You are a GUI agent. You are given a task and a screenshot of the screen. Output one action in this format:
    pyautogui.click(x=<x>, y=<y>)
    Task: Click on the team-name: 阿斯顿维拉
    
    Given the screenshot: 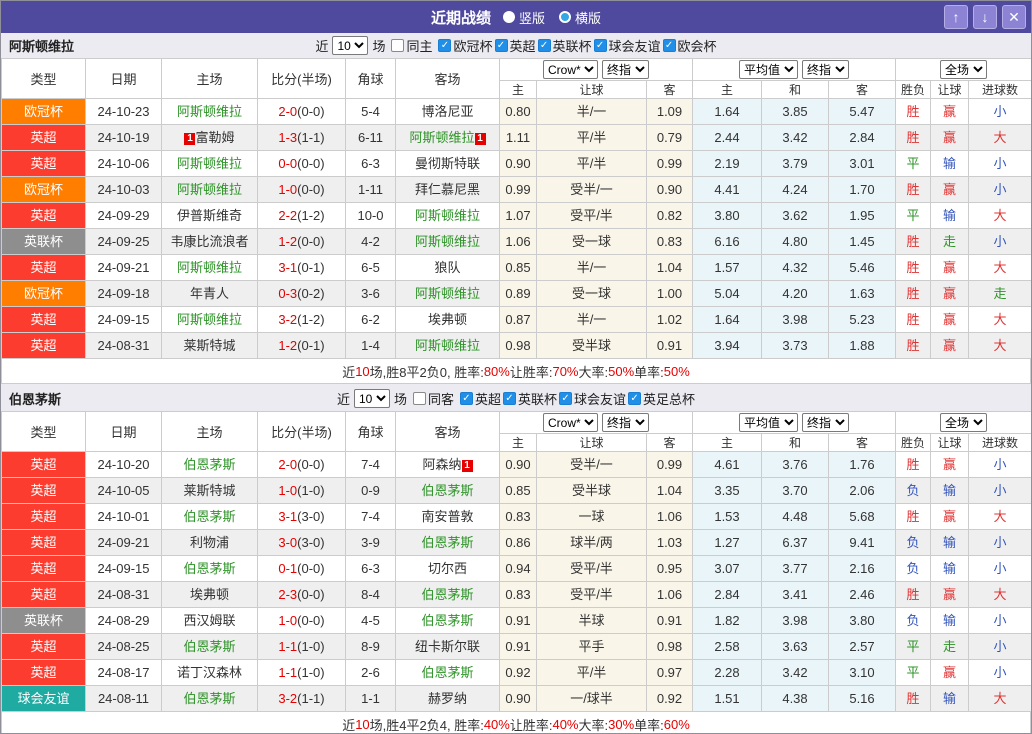 What is the action you would take?
    pyautogui.click(x=42, y=46)
    